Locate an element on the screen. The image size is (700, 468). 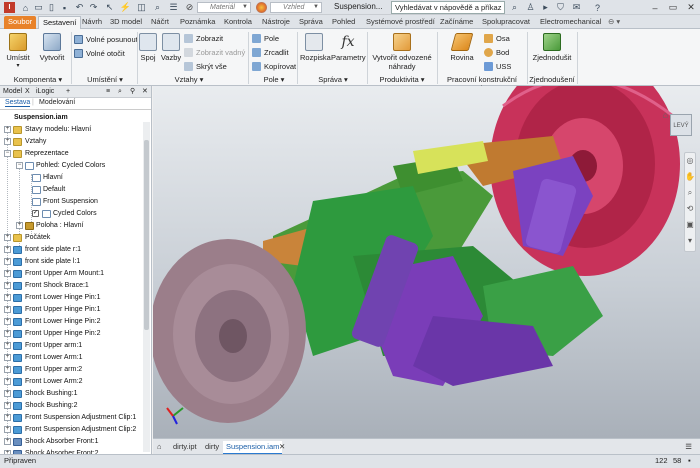
more-tabs-icon: ⊖ ▾ is located at coordinates (614, 22).